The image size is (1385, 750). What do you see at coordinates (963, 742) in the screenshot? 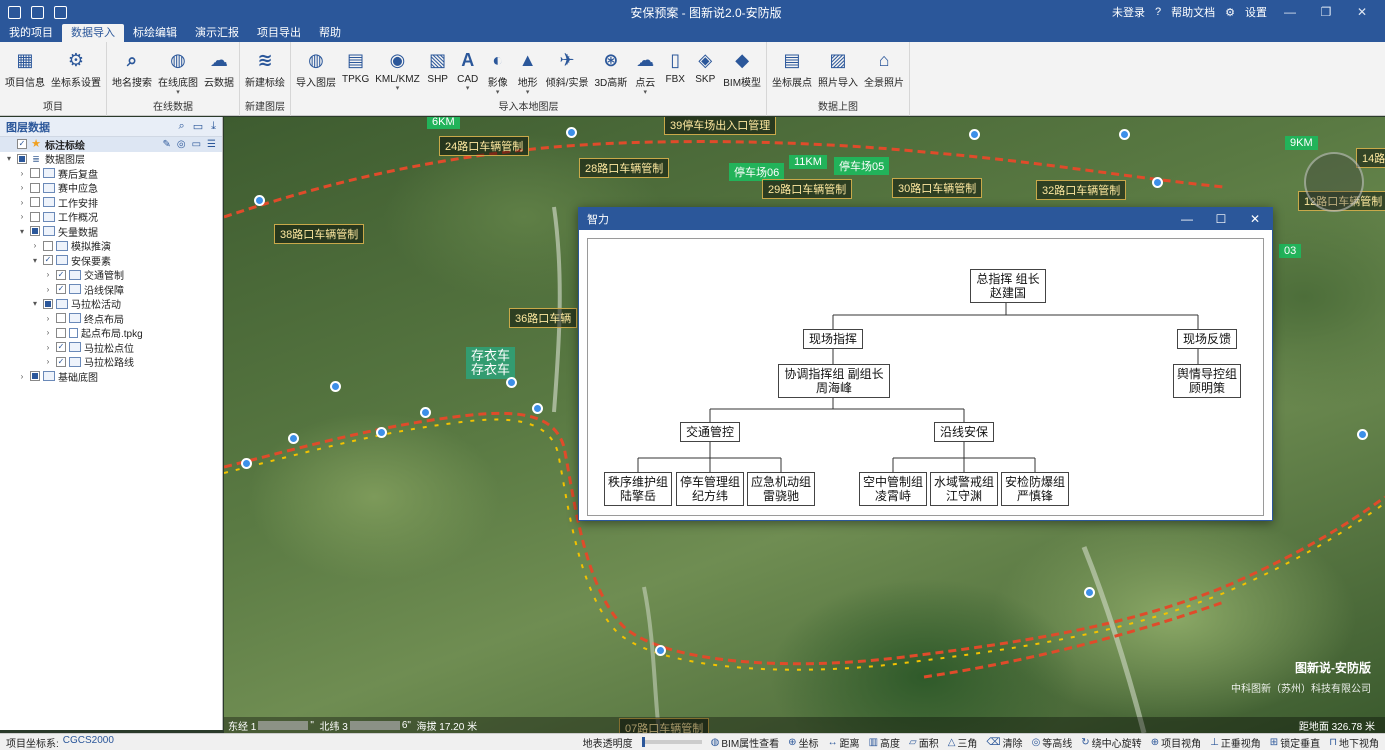
I see `status-tool: △ 三角` at bounding box center [963, 742].